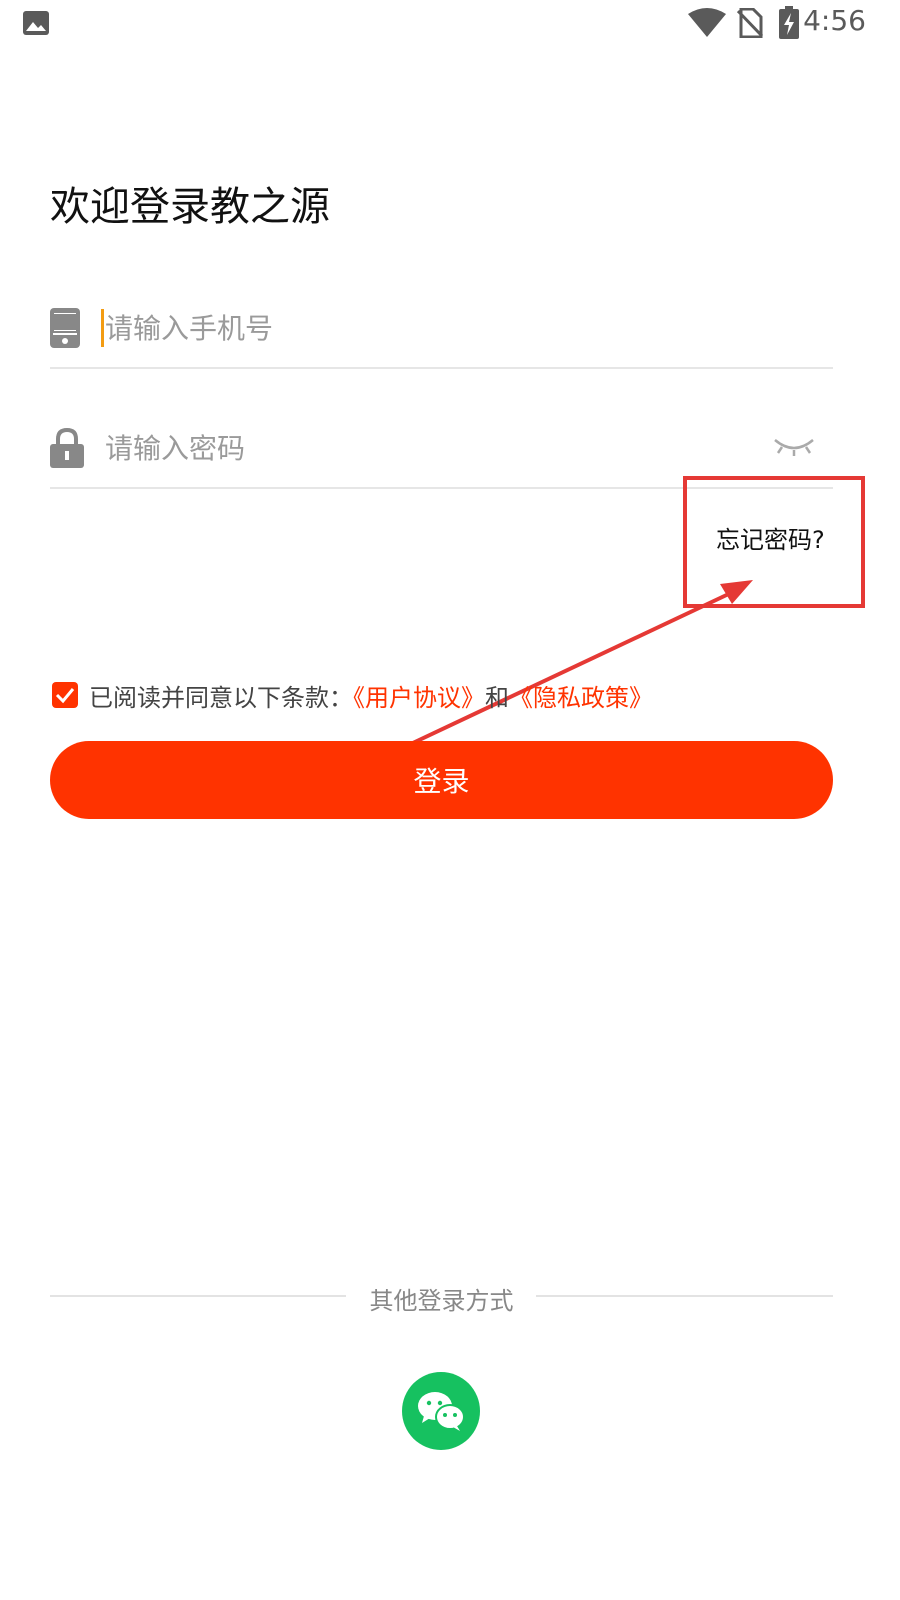 The height and width of the screenshot is (1600, 900). I want to click on other-login-label: 其他登录方式, so click(441, 1301).